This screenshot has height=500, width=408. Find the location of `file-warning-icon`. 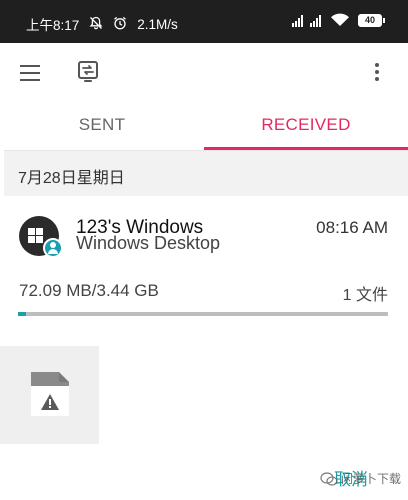

file-warning-icon is located at coordinates (50, 394).